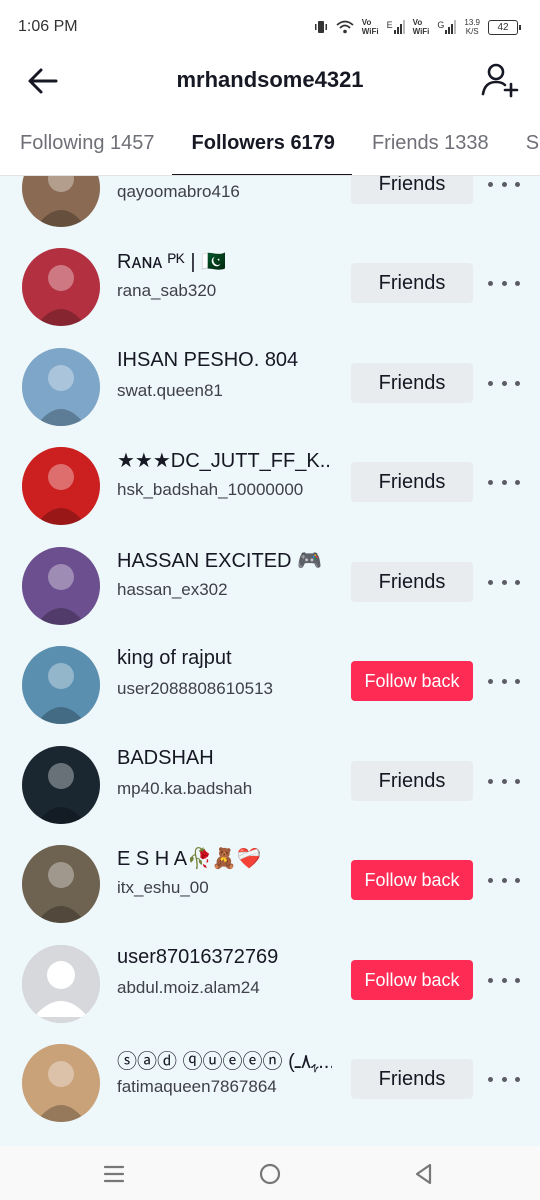 Image resolution: width=540 pixels, height=1200 pixels. Describe the element at coordinates (504, 27) in the screenshot. I see `battery-icon: 42` at that location.